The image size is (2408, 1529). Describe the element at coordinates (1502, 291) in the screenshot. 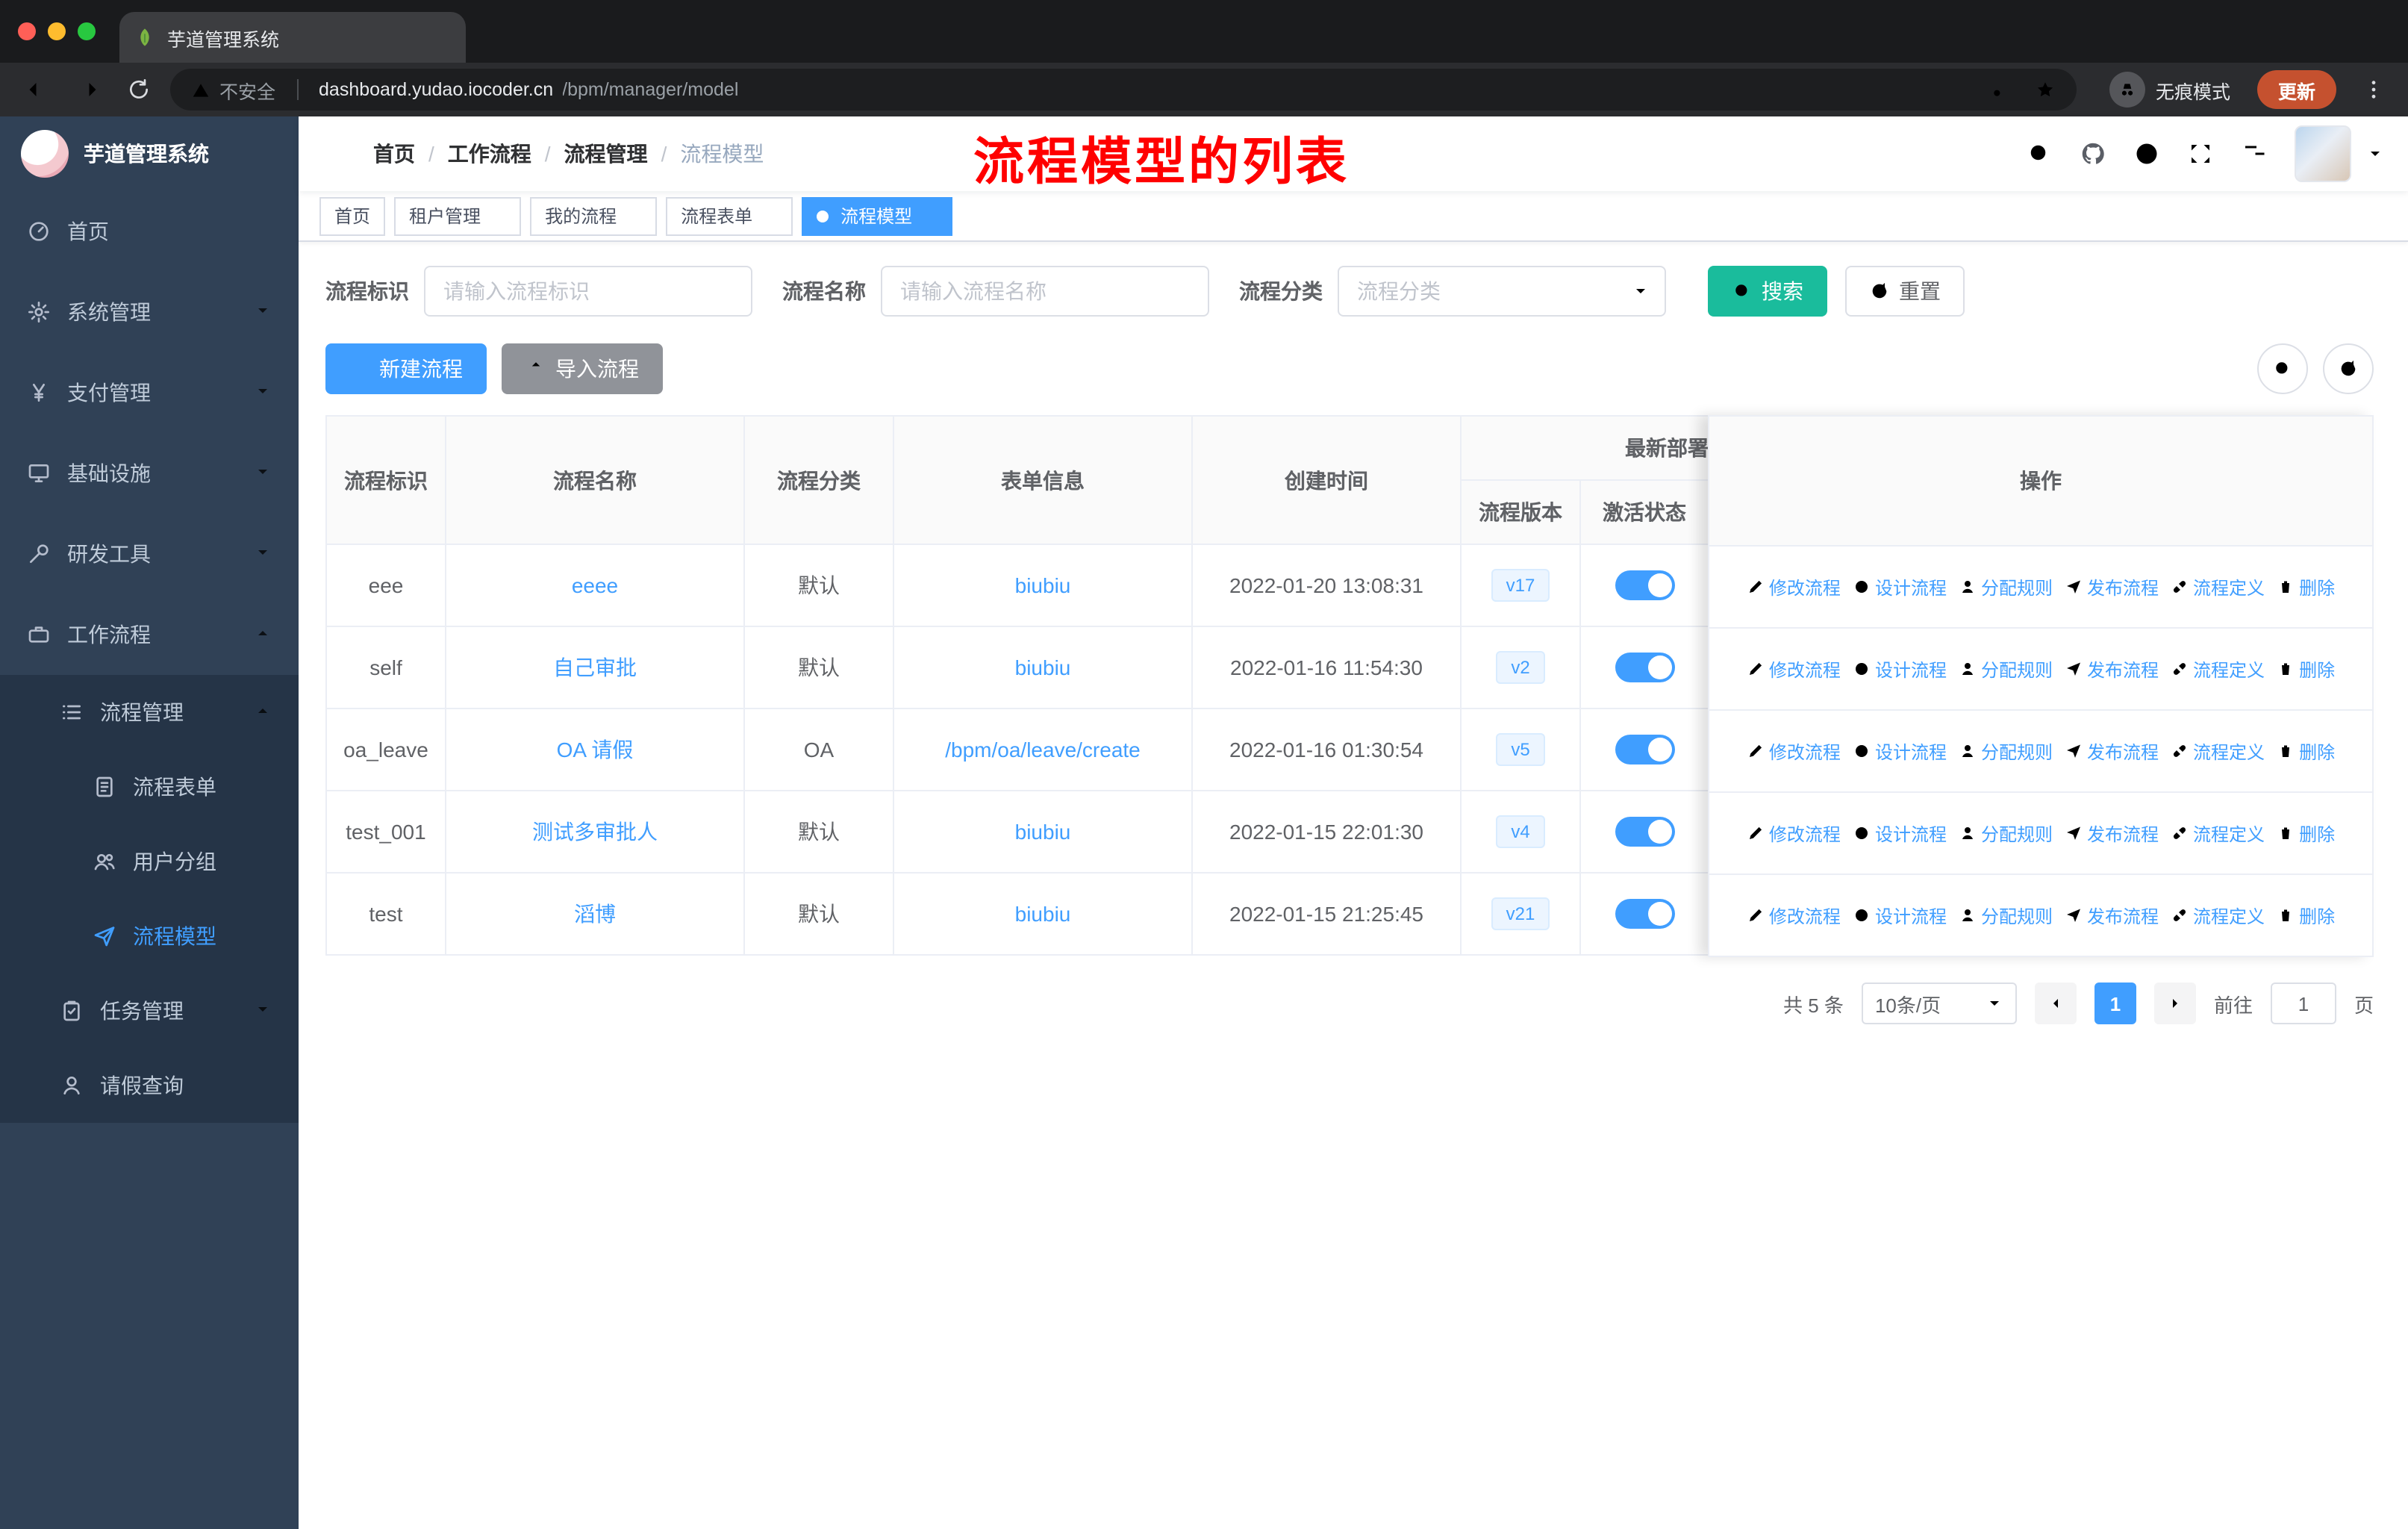

I see `process-category-select: 流程分类` at that location.